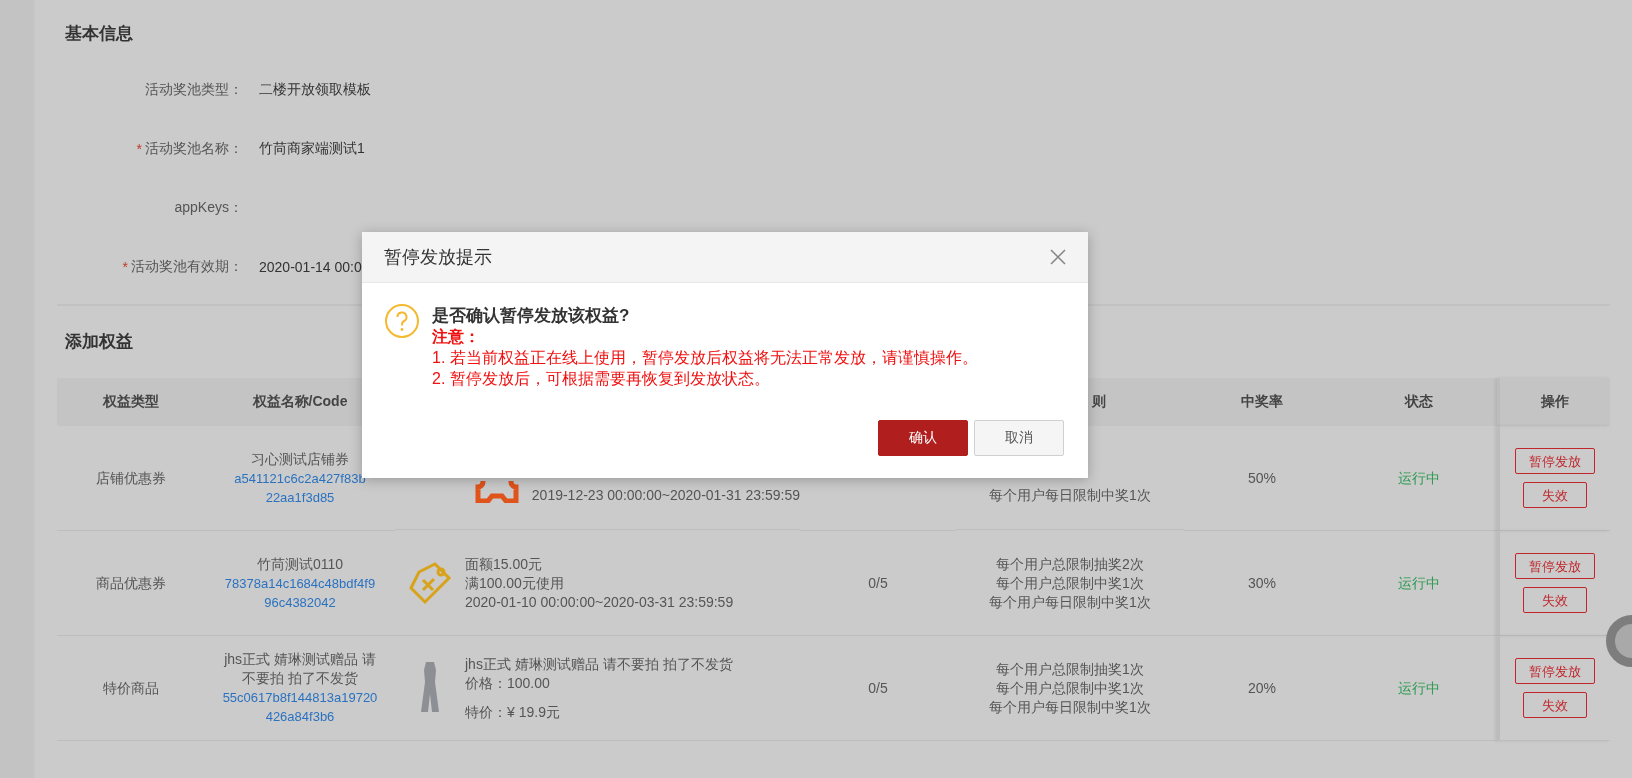  What do you see at coordinates (194, 148) in the screenshot?
I see `field-label: 活动奖池名称：` at bounding box center [194, 148].